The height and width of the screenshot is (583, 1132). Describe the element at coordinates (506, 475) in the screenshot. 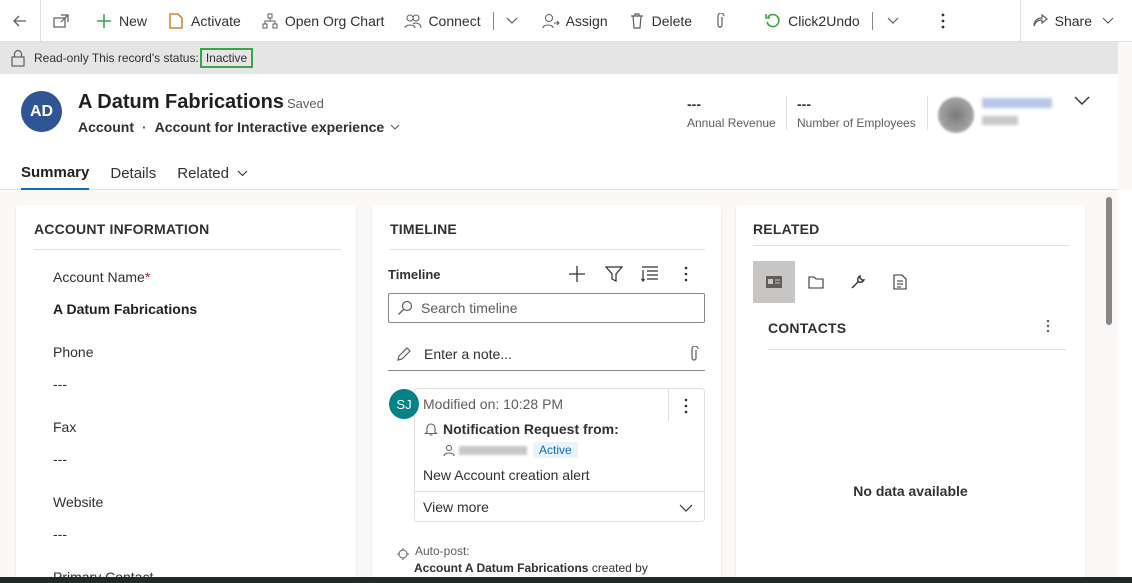

I see `card-body: New Account creation alert` at that location.